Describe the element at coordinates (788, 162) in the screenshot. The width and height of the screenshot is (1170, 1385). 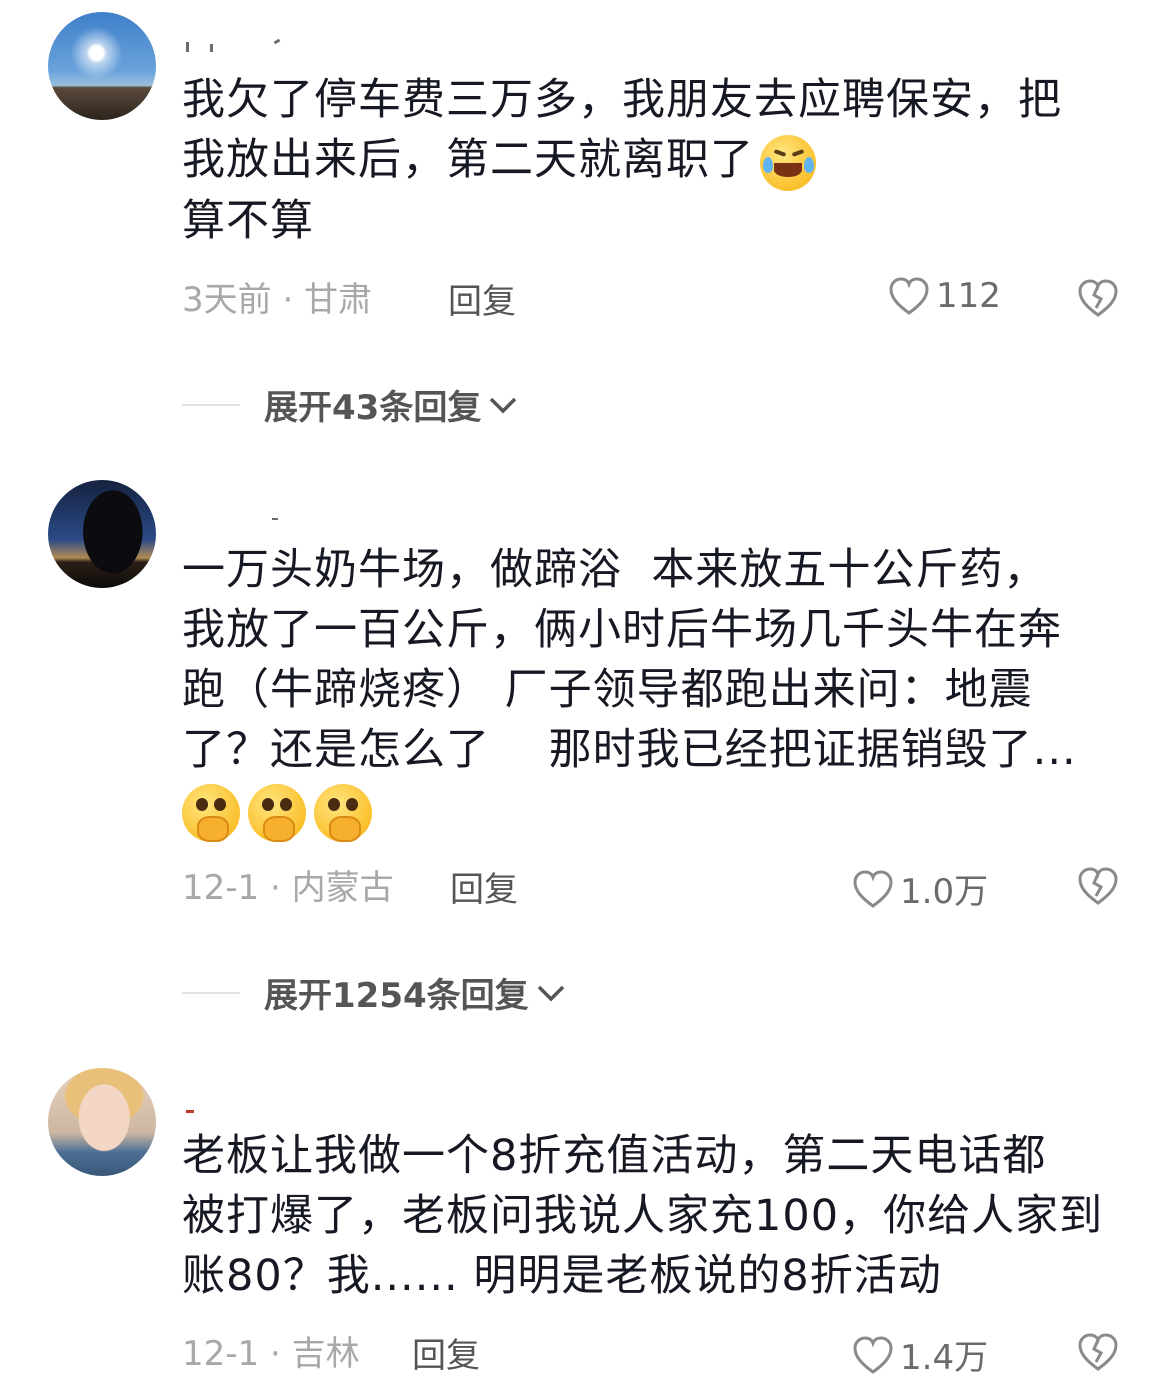
I see `laughing-crying-emoji-icon` at that location.